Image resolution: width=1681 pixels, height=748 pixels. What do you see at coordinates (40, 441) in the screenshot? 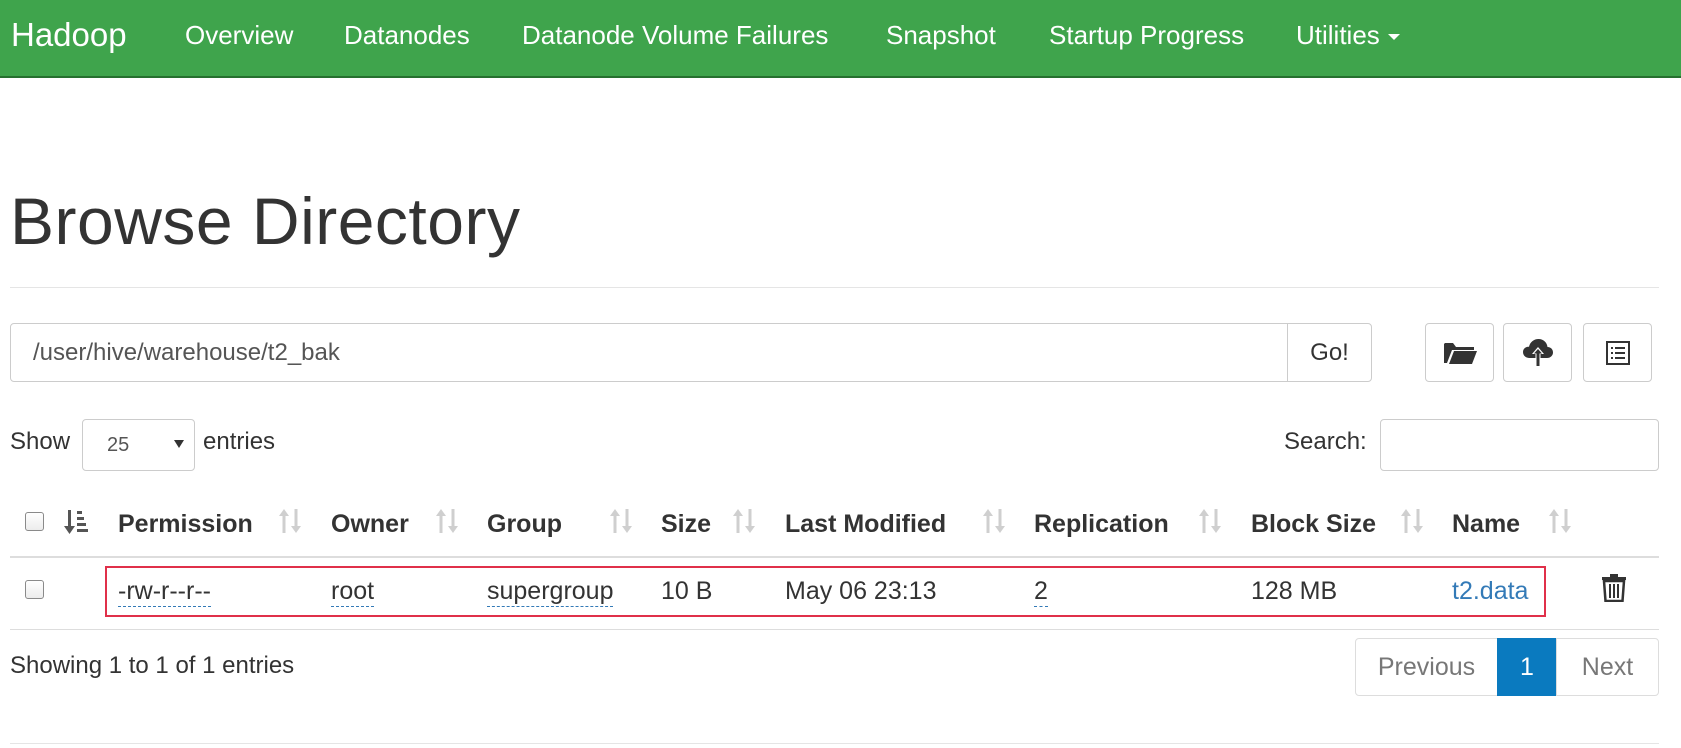
I see `show-label: Show` at bounding box center [40, 441].